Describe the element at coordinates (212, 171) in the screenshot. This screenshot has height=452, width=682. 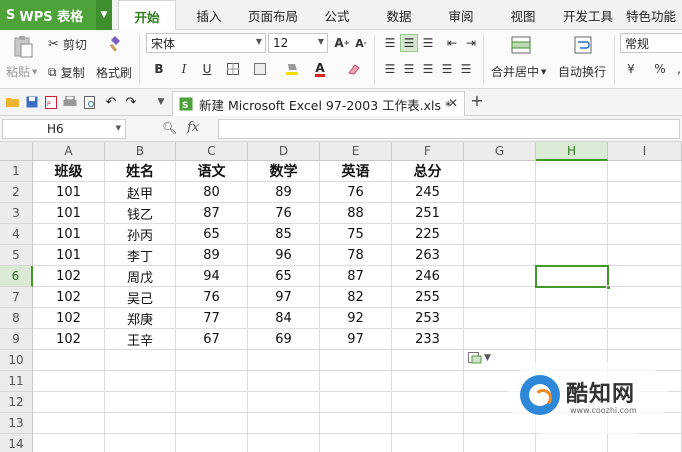
I see `header-cell: 语文` at that location.